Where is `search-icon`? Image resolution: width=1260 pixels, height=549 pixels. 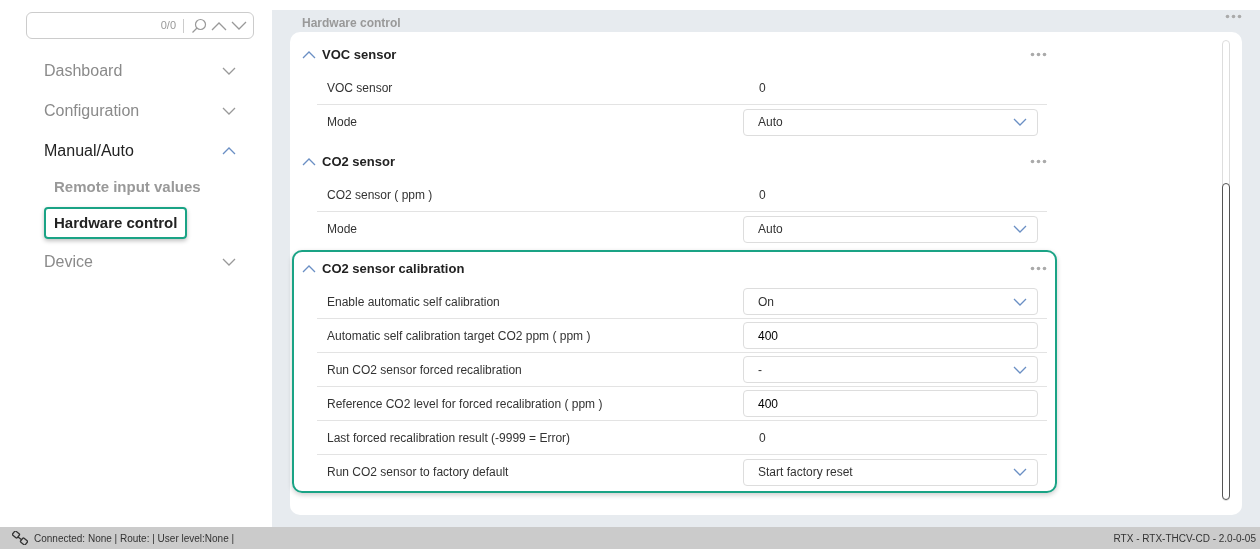
search-icon is located at coordinates (199, 25).